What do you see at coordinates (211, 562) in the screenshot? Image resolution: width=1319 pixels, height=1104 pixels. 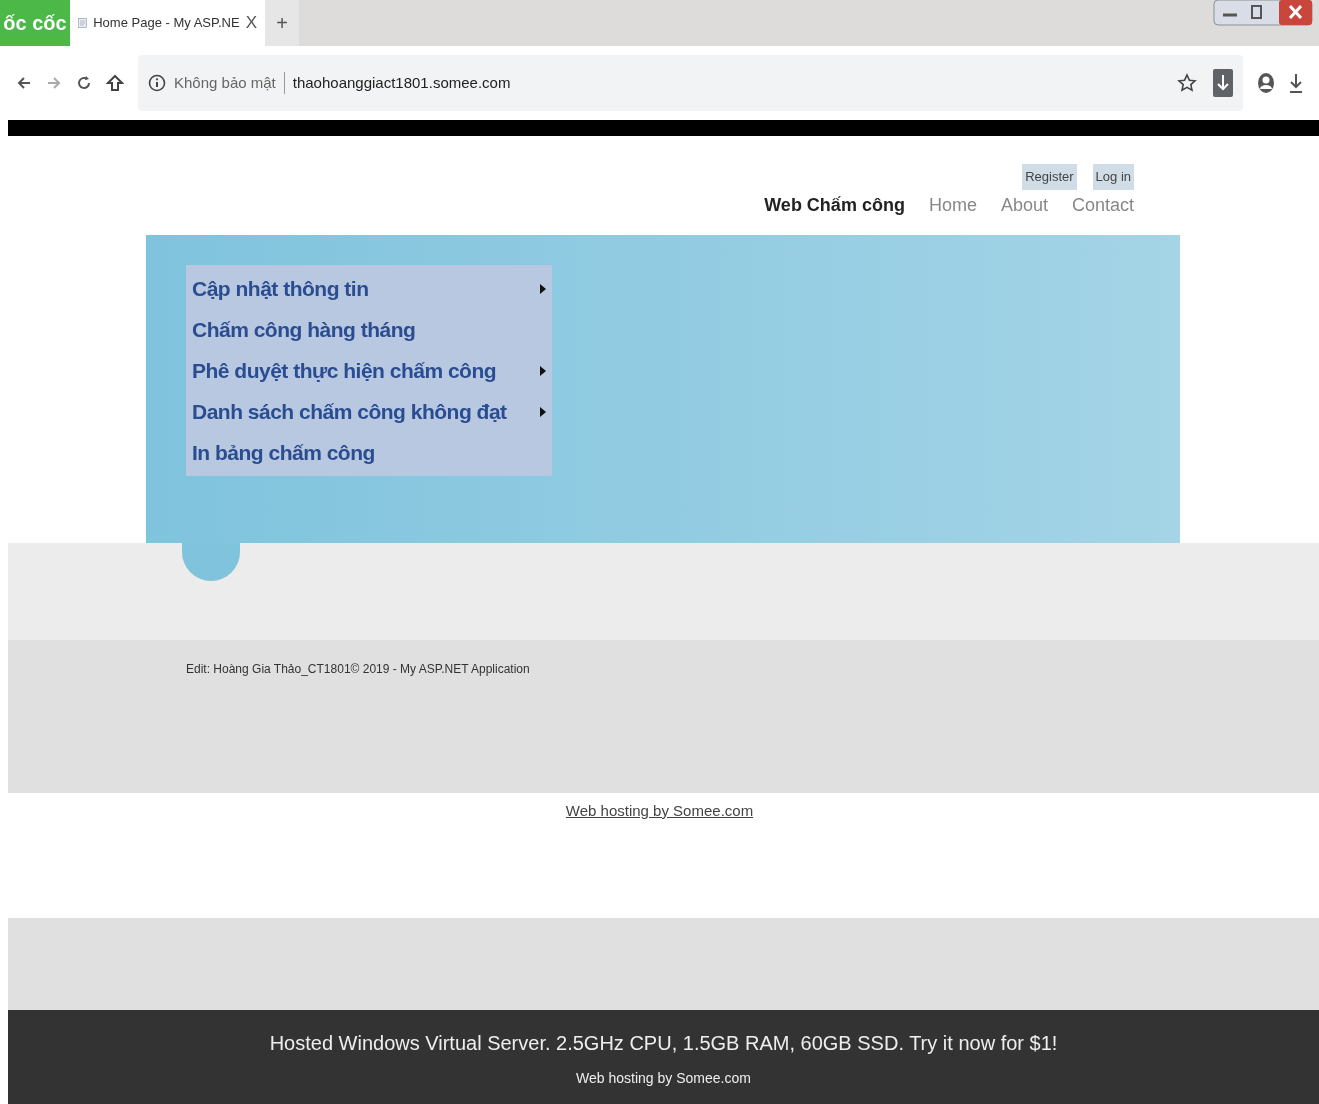 I see `tab-bump-shape` at bounding box center [211, 562].